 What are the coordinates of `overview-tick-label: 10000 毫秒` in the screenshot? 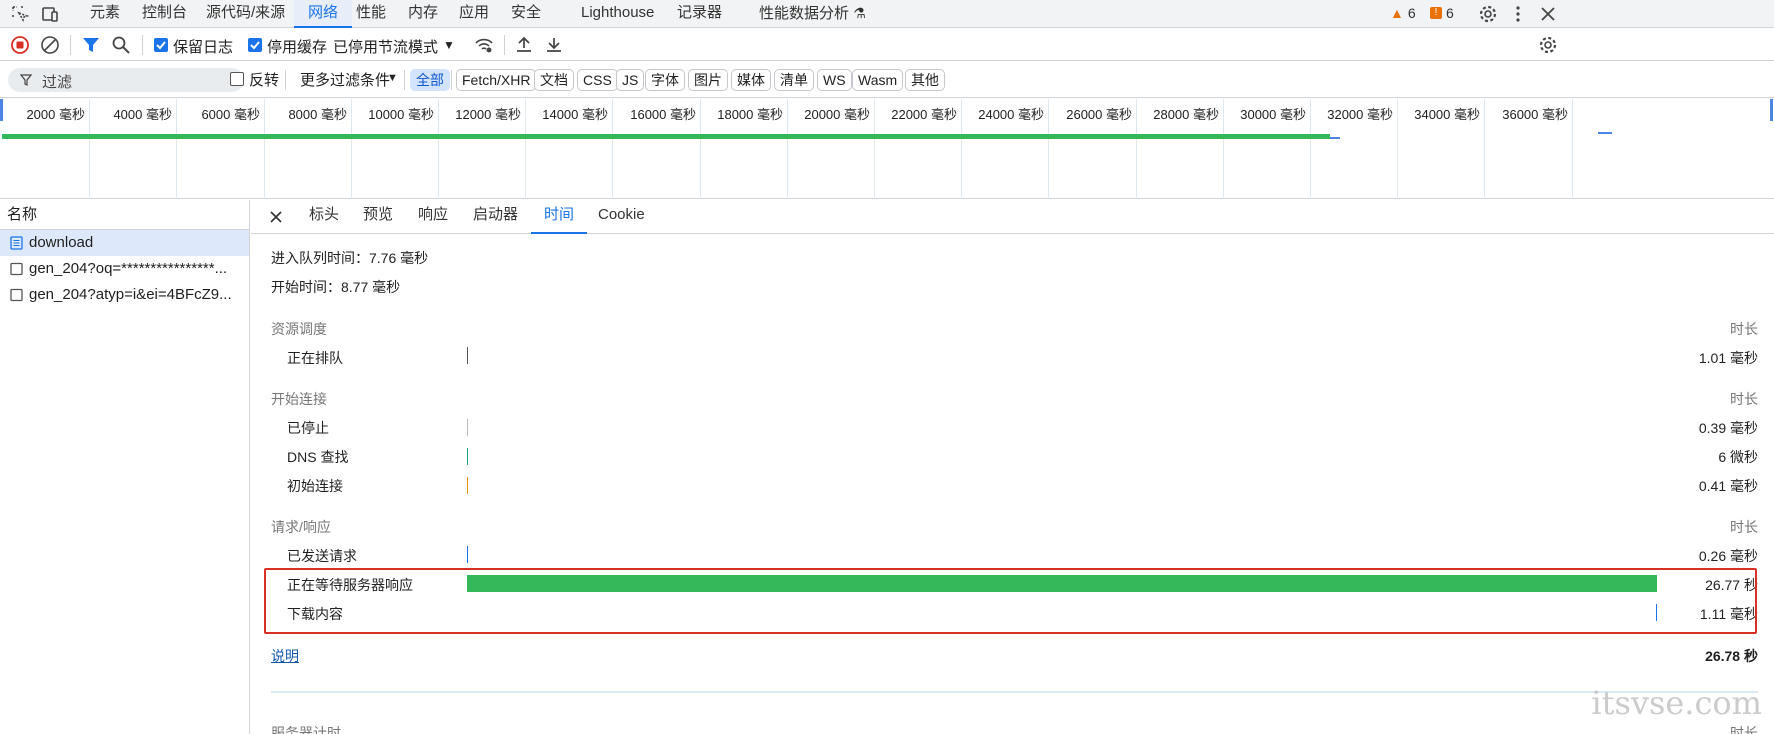 It's located at (401, 114).